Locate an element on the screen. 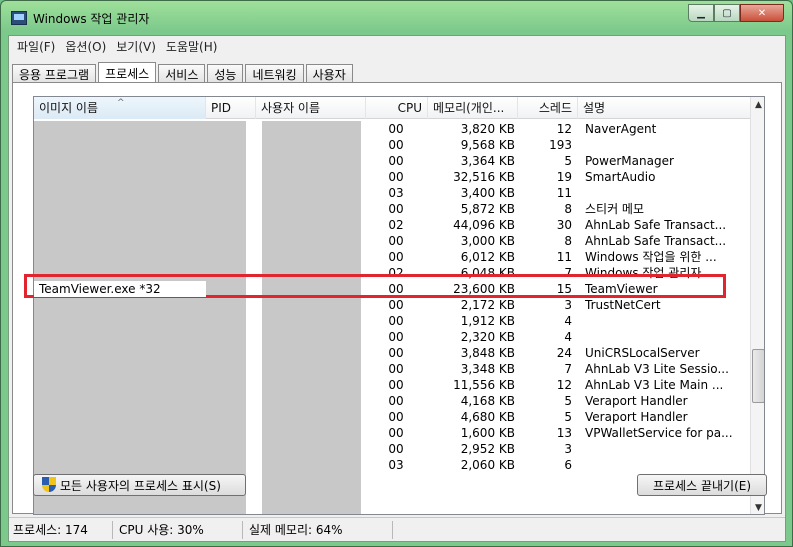 This screenshot has width=793, height=547. status-cpu-usage: CPU 사용: 30% is located at coordinates (178, 529).